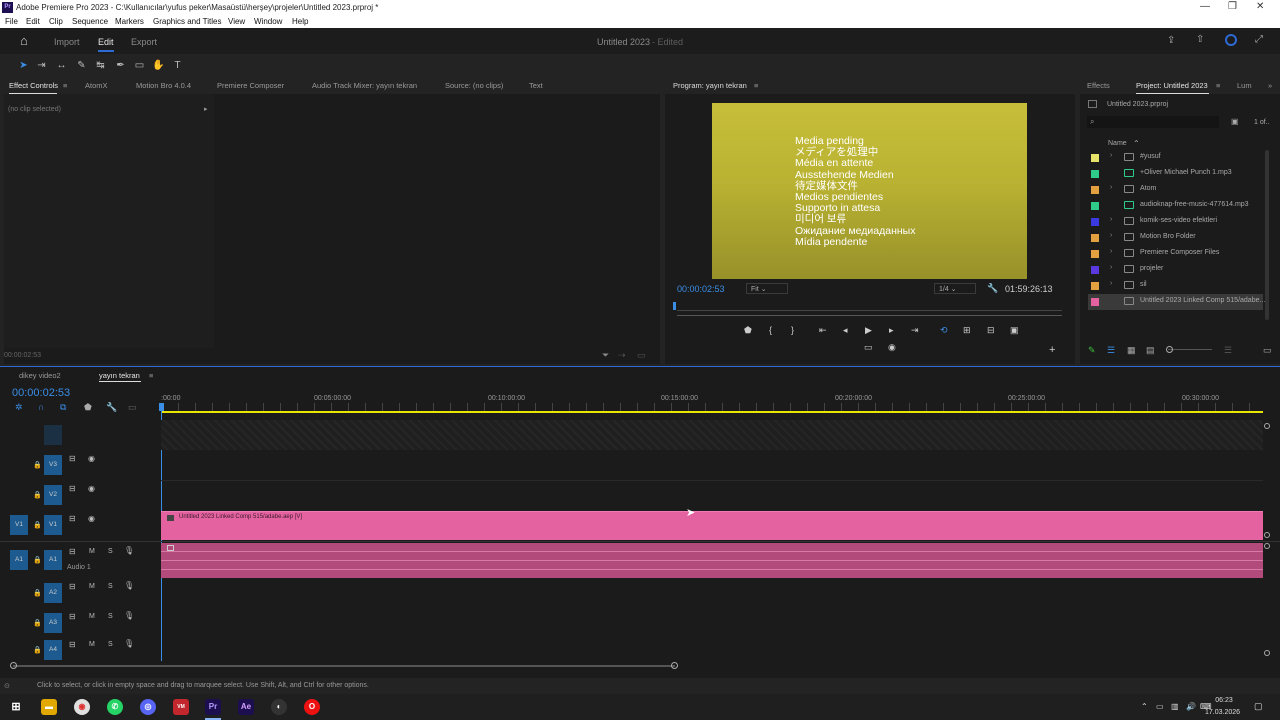  I want to click on panel-icon: ▭, so click(641, 355).